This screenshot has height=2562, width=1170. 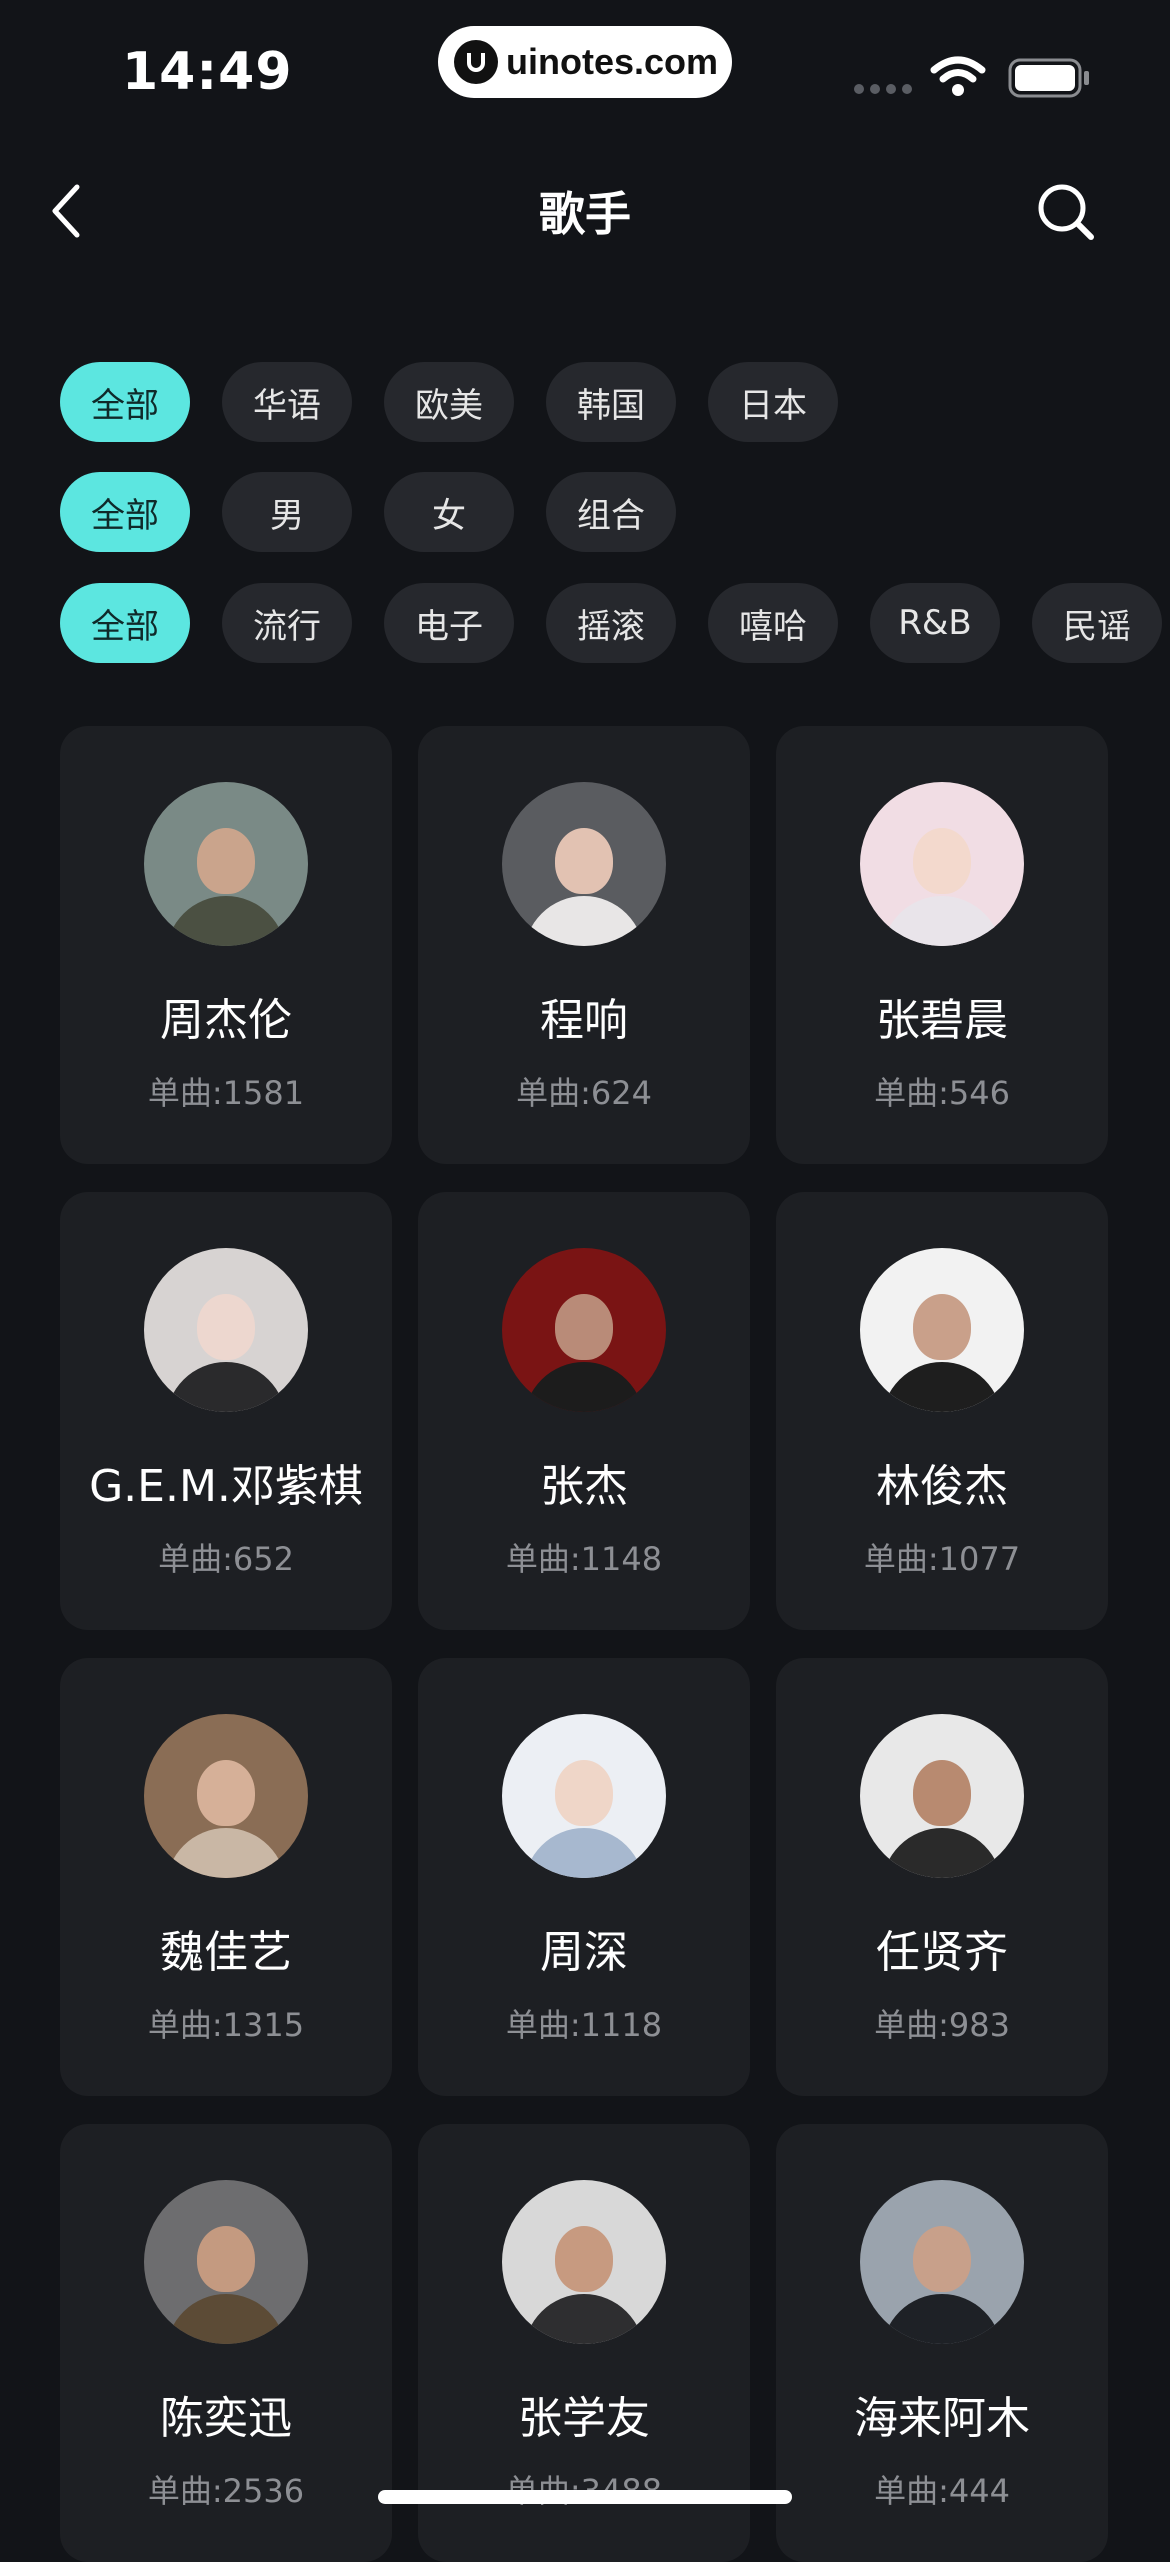 I want to click on artist-card: 陈奕迅单曲:2536, so click(x=226, y=2343).